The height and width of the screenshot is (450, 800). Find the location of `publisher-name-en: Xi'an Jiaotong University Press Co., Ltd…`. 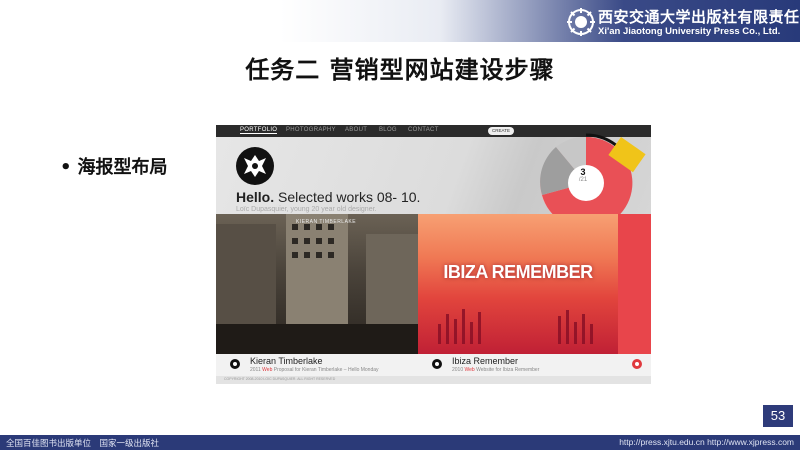

publisher-name-en: Xi'an Jiaotong University Press Co., Ltd… is located at coordinates (689, 31).